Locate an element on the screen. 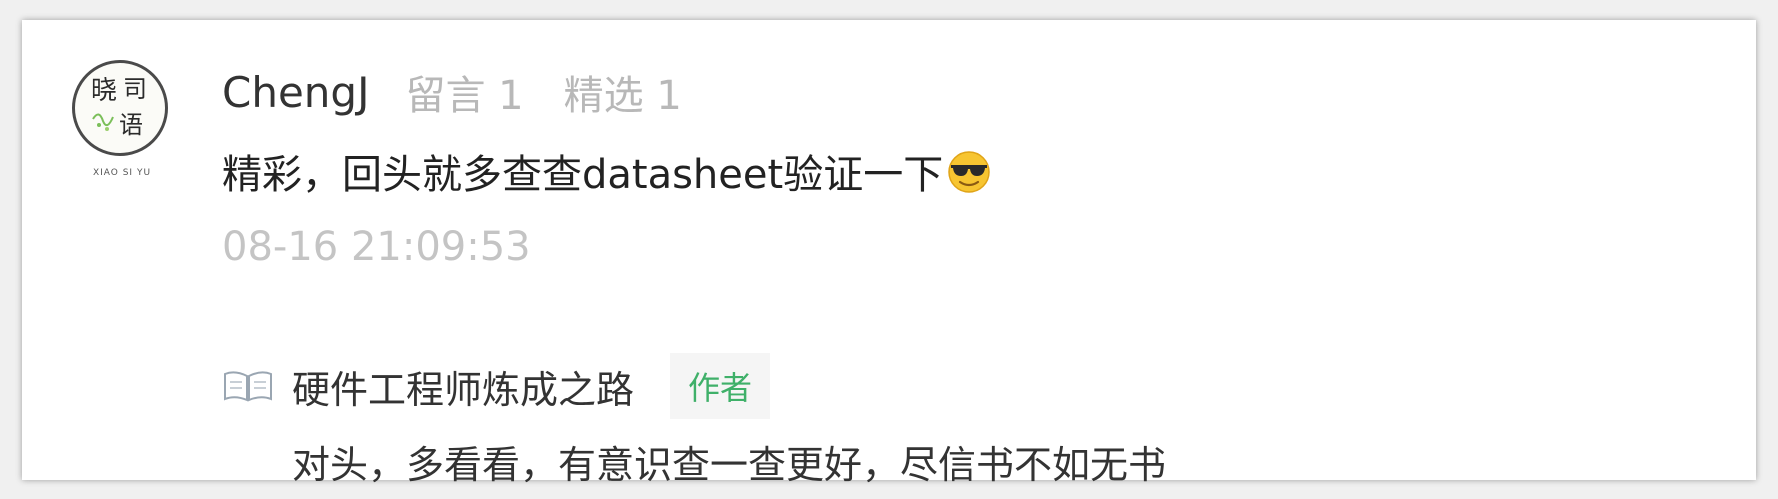 The height and width of the screenshot is (499, 1778). reply-header: 硬件工程师炼成之路 作者 is located at coordinates (496, 386).